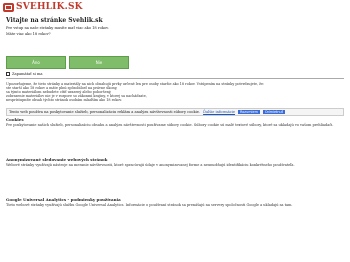 The width and height of the screenshot is (350, 262). Describe the element at coordinates (273, 112) in the screenshot. I see `cookie-refuse-button: Odmietnuť` at that location.